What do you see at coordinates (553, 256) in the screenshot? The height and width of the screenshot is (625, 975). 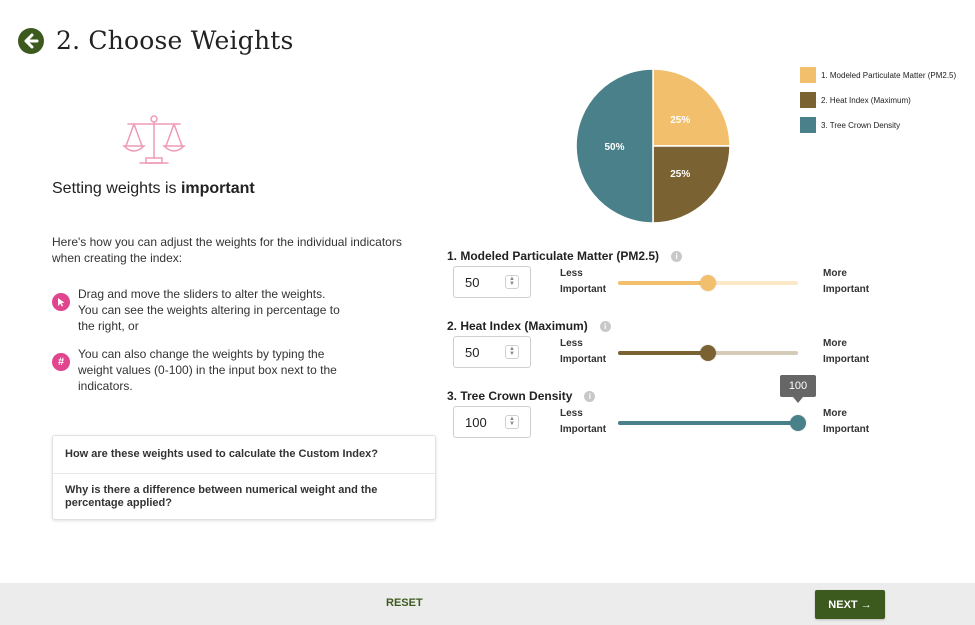 I see `indicator-title-text: 1. Modeled Particulate Matter (PM2.5)` at bounding box center [553, 256].